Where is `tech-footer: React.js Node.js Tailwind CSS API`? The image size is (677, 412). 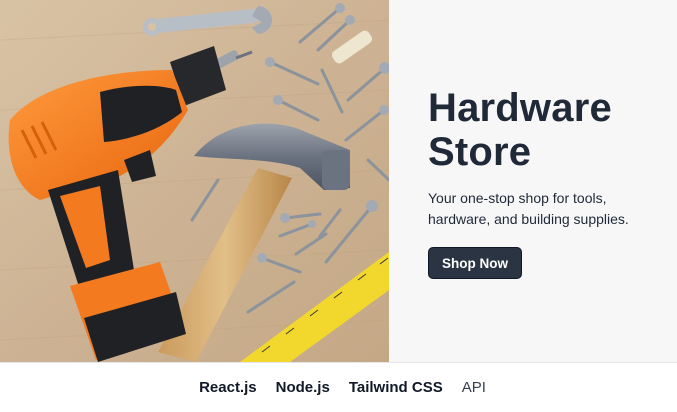 tech-footer: React.js Node.js Tailwind CSS API is located at coordinates (338, 387).